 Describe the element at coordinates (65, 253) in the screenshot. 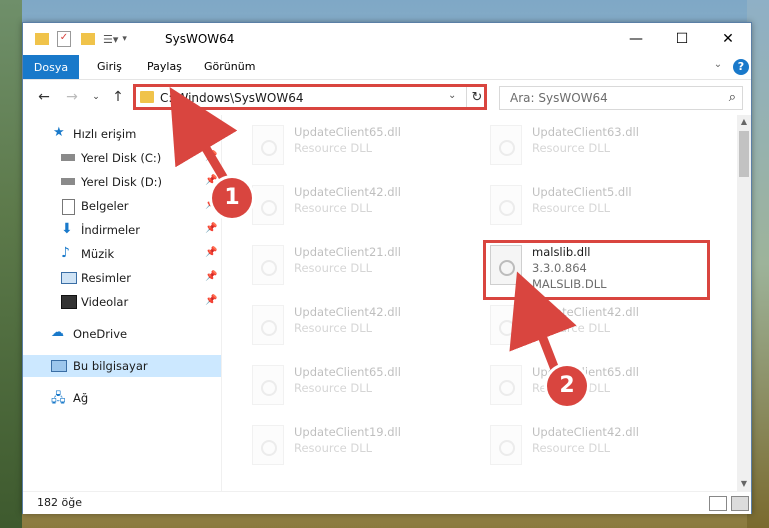

I see `music-icon: ♪` at that location.